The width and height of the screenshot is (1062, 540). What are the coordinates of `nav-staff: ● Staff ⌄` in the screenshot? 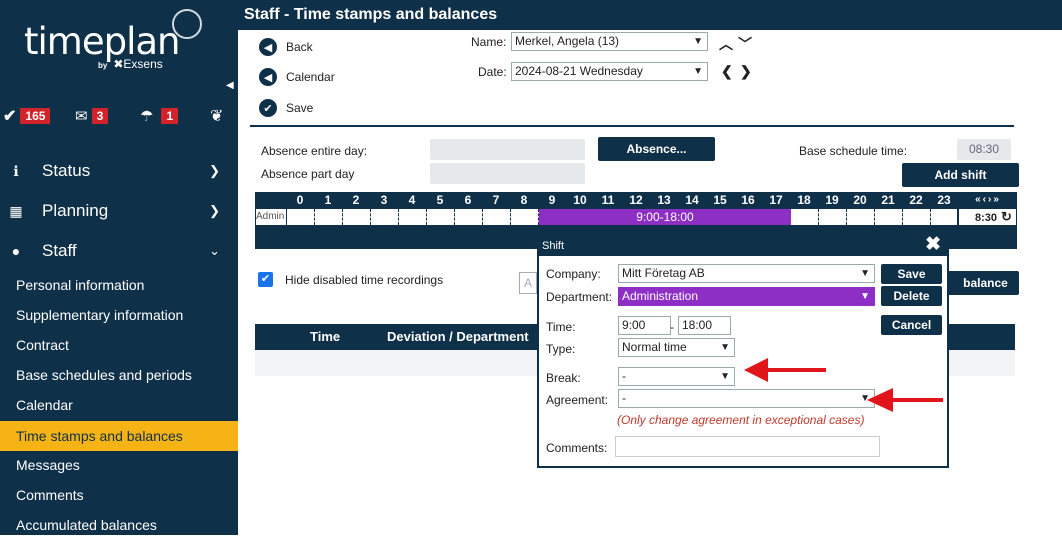 It's located at (119, 251).